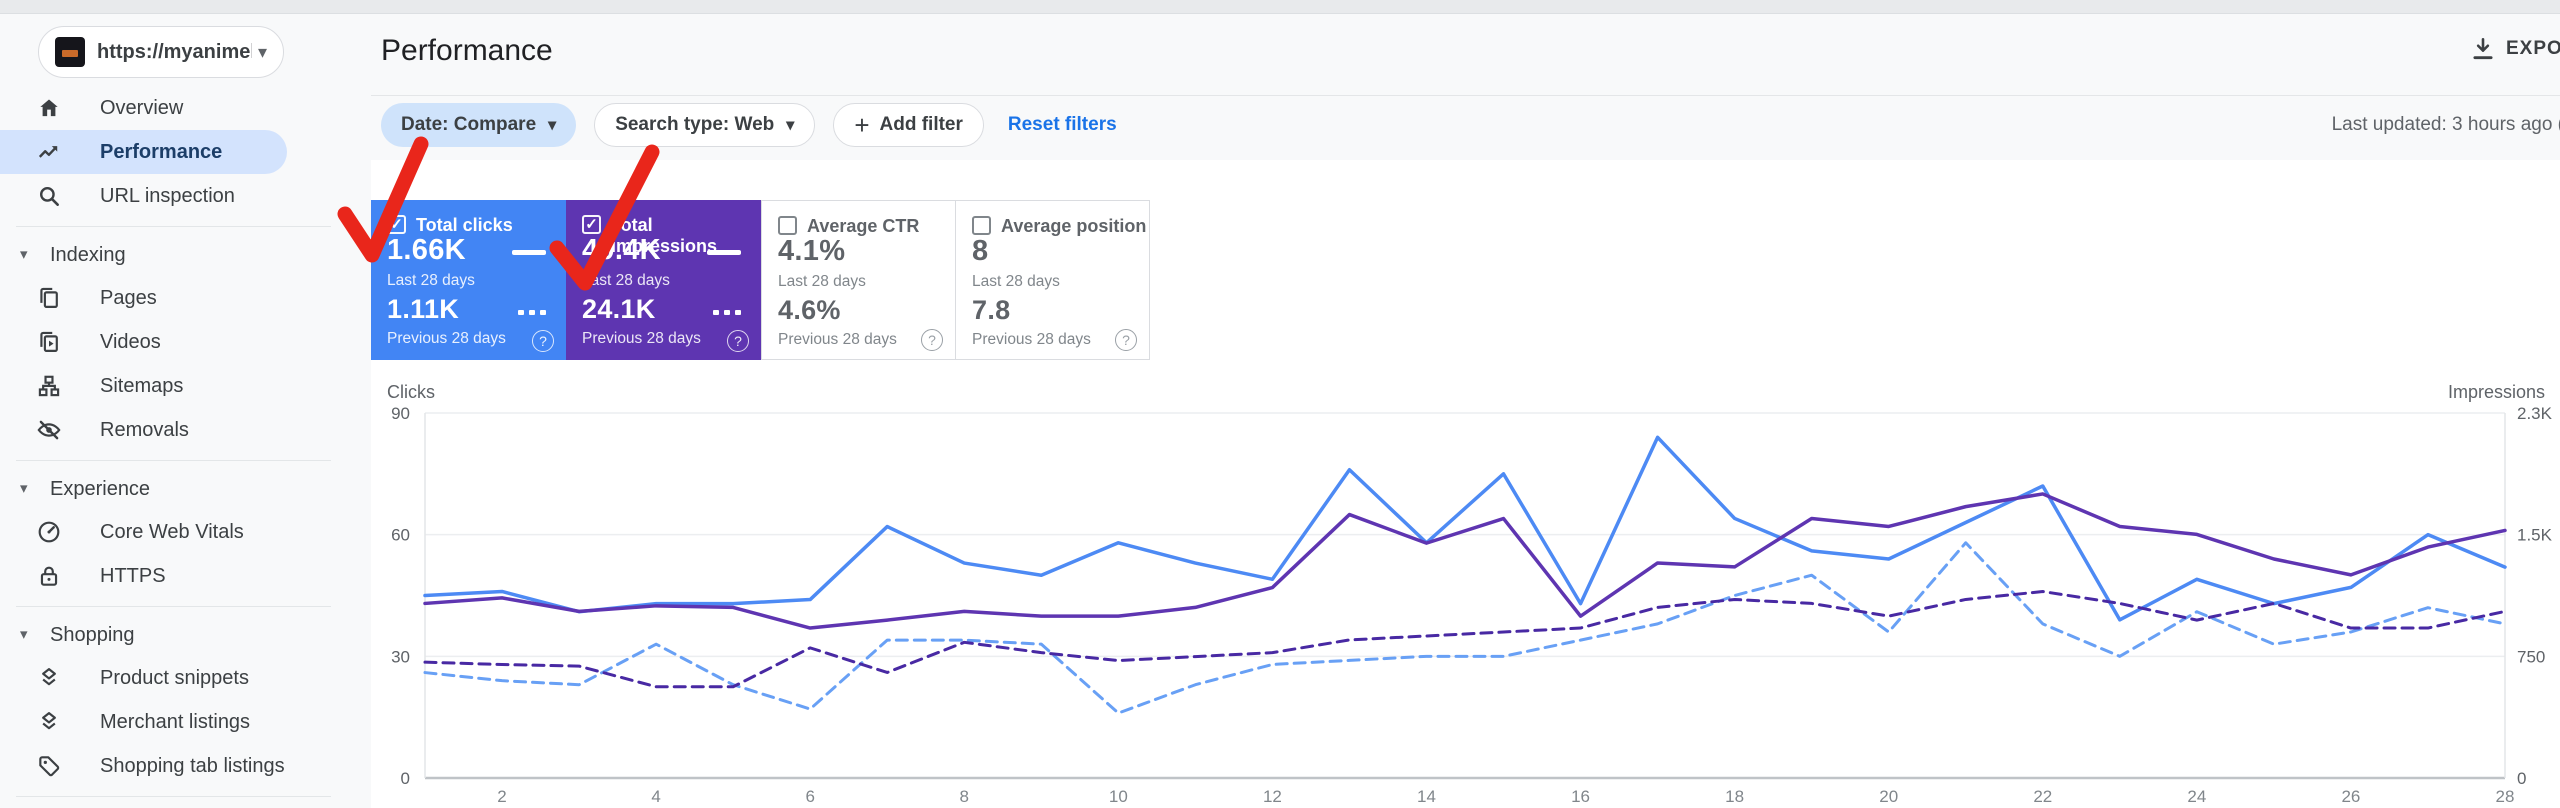 This screenshot has width=2560, height=808. I want to click on metric-value-previous: 7.8, so click(991, 310).